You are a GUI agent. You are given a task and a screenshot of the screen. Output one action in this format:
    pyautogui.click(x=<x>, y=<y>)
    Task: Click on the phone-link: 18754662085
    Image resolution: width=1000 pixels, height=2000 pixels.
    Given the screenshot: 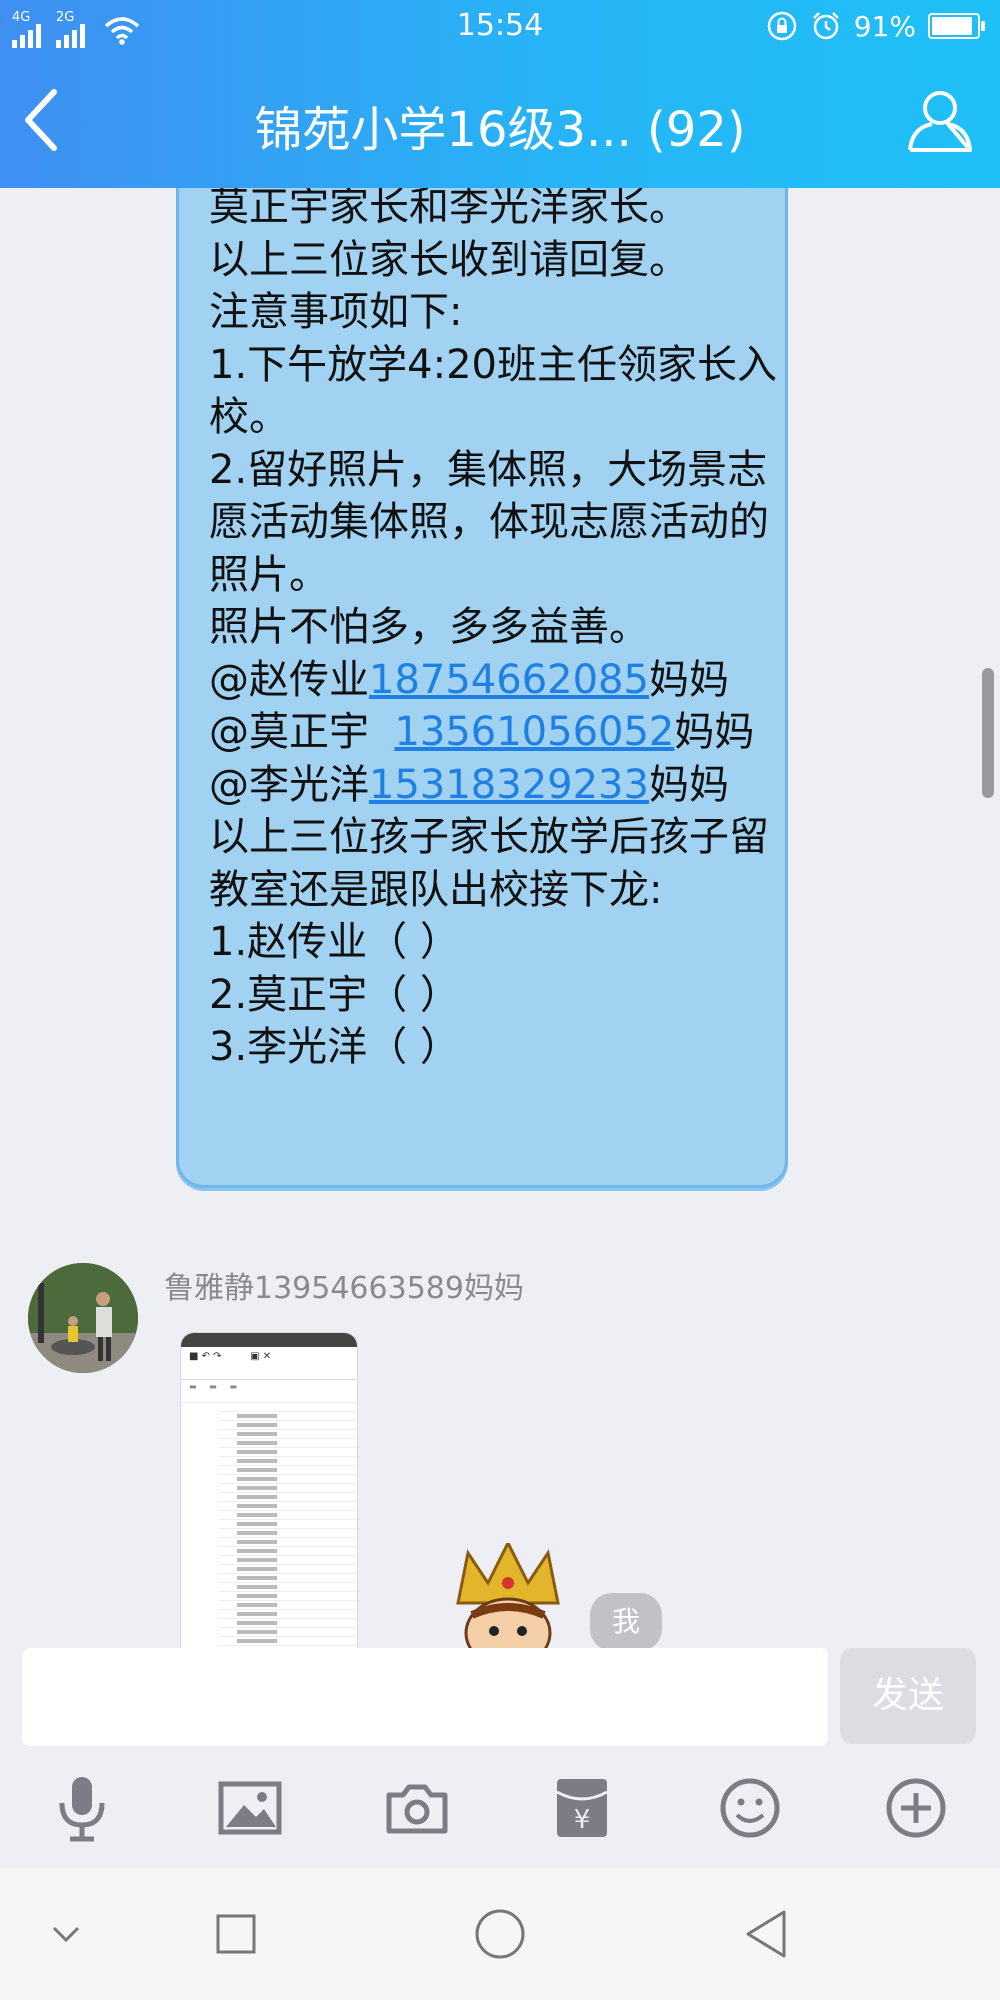 What is the action you would take?
    pyautogui.click(x=509, y=680)
    